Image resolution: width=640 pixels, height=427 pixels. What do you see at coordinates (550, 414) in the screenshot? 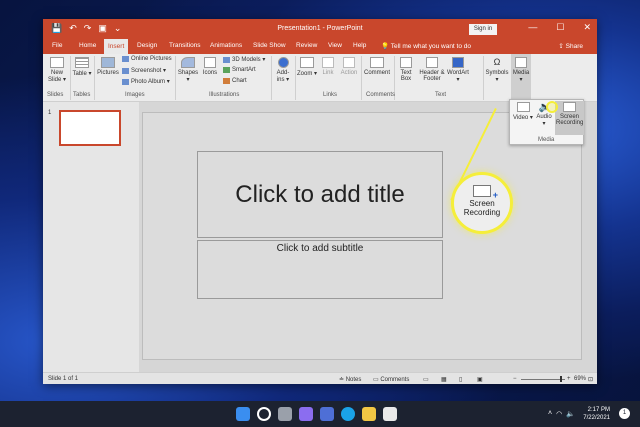
I see `chevron-up-icon: ˄` at bounding box center [550, 414].